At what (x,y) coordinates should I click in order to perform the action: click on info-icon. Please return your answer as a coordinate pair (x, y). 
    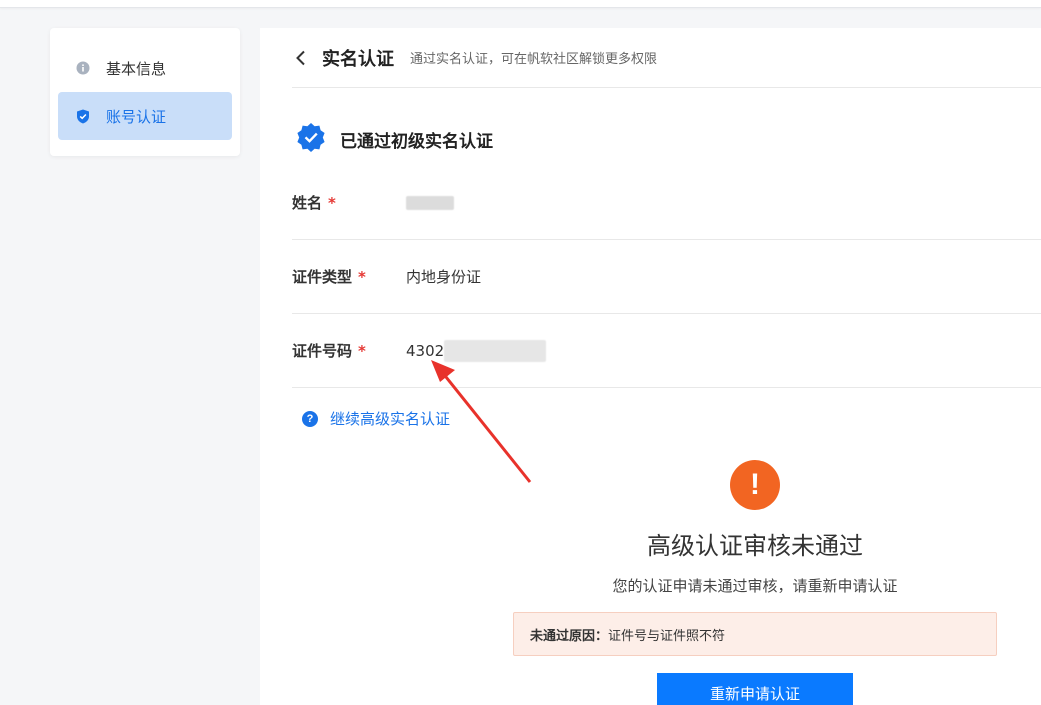
    Looking at the image, I should click on (83, 68).